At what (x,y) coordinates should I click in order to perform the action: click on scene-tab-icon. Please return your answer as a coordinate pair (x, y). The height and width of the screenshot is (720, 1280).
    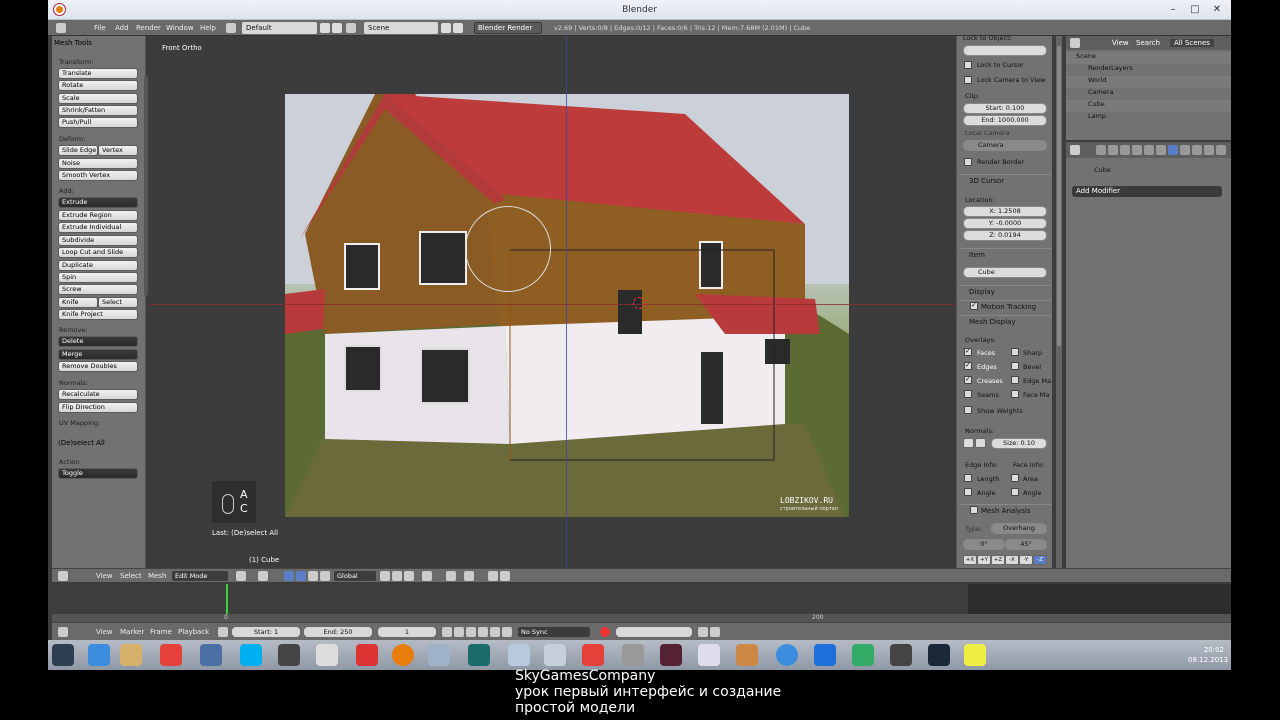
    Looking at the image, I should click on (1125, 150).